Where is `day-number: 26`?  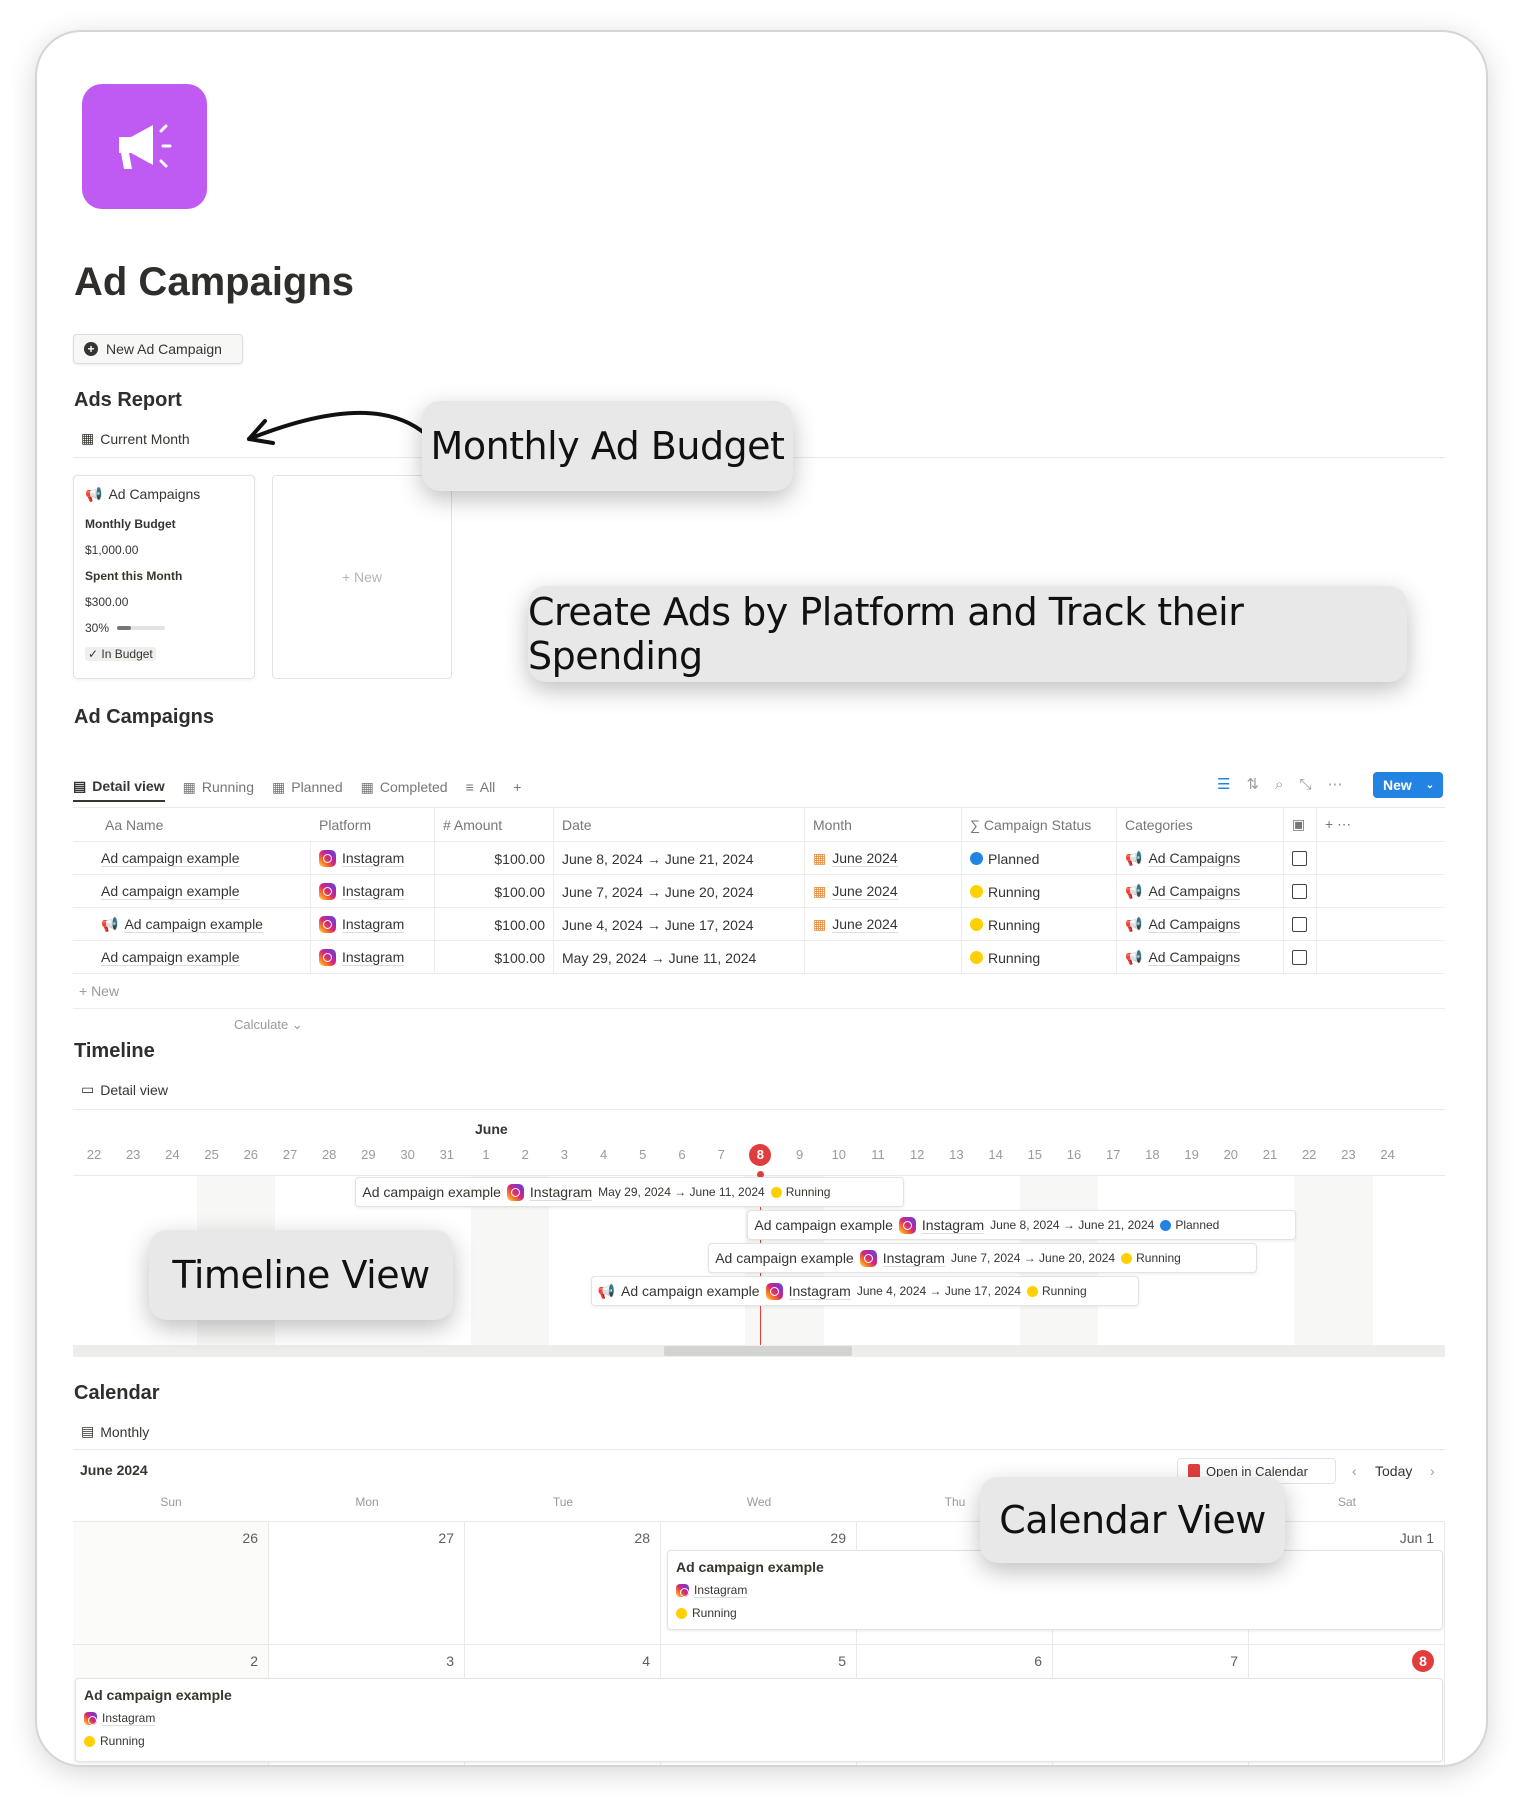 day-number: 26 is located at coordinates (250, 1538).